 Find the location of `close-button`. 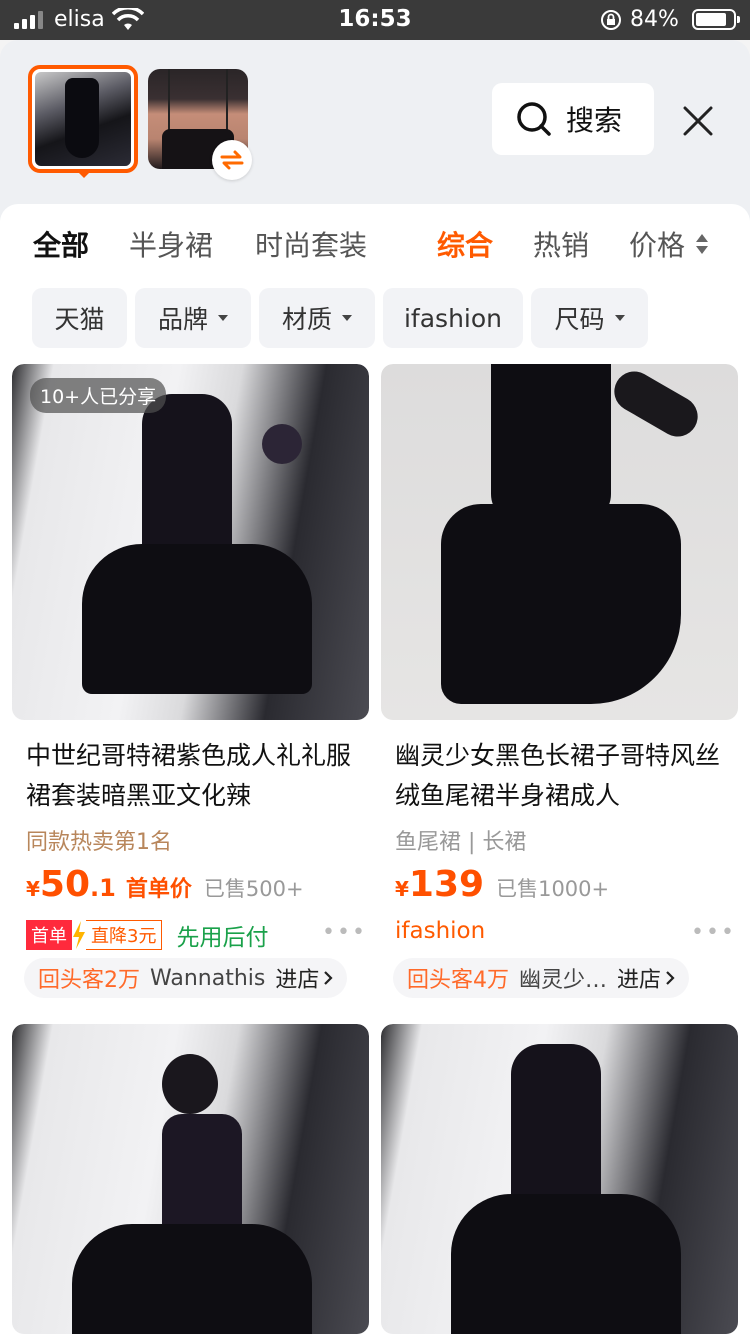

close-button is located at coordinates (698, 121).